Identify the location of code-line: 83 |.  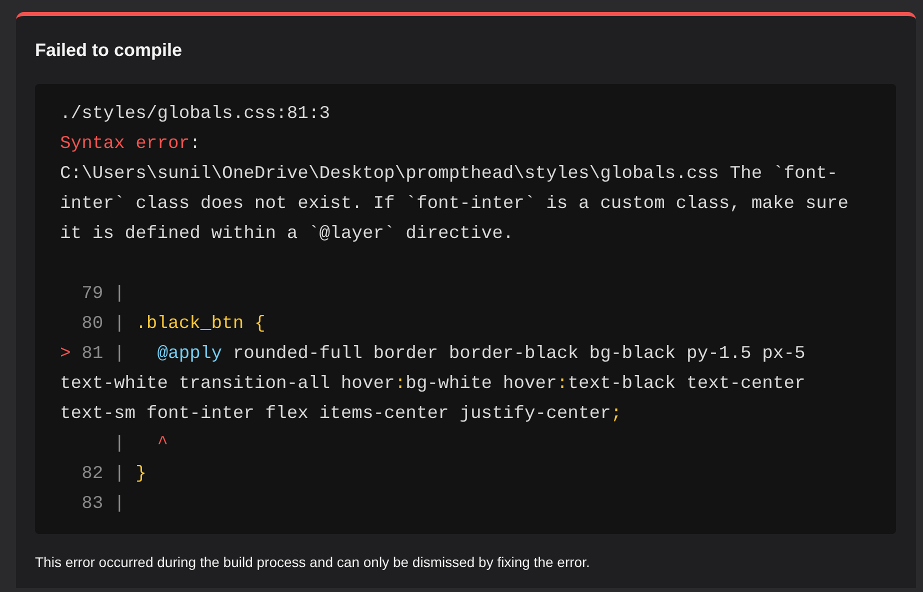
(102, 504).